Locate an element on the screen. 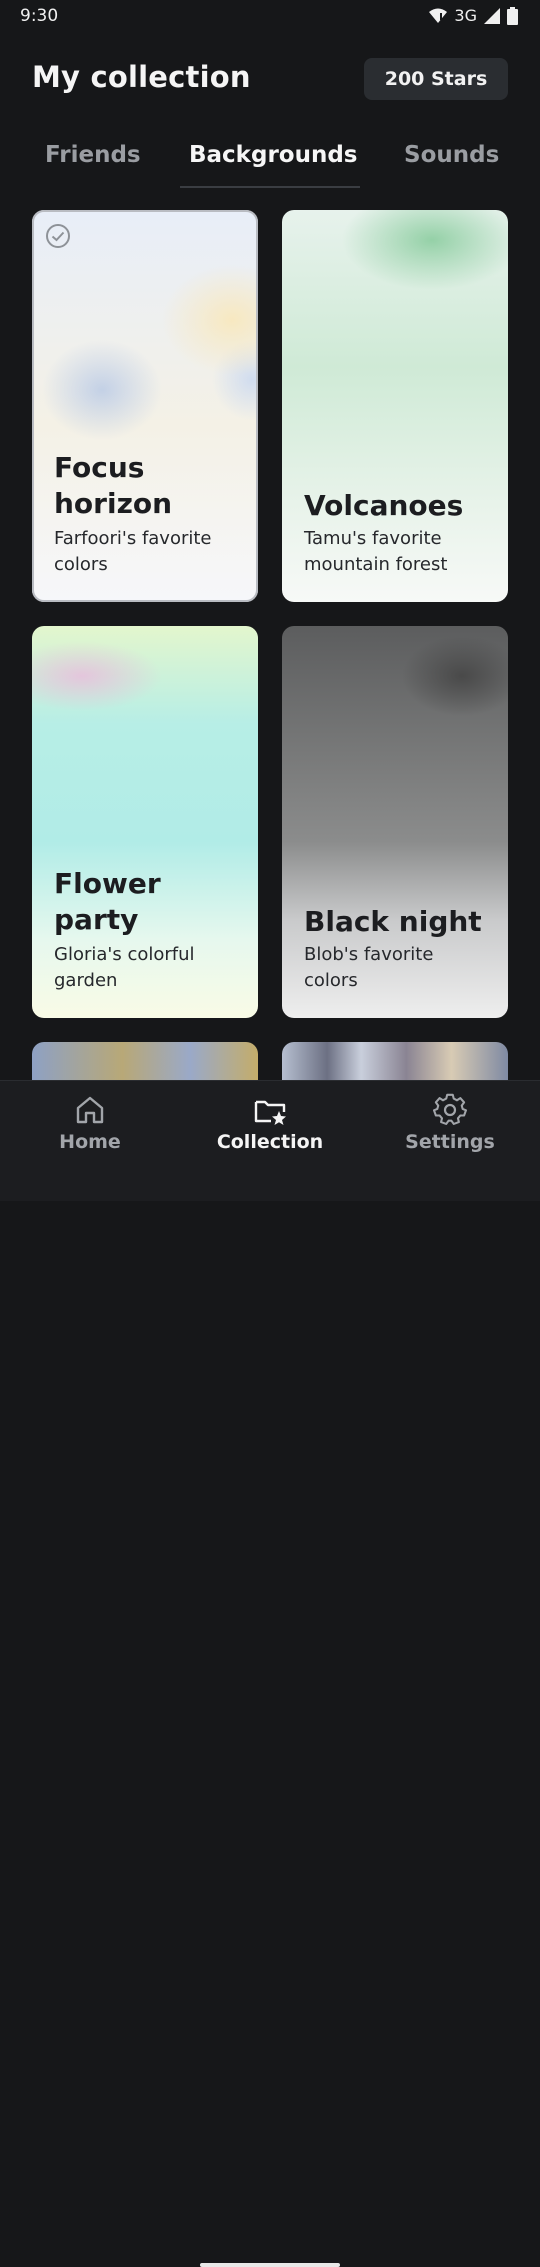  nav-collection-label: Collection is located at coordinates (270, 1142).